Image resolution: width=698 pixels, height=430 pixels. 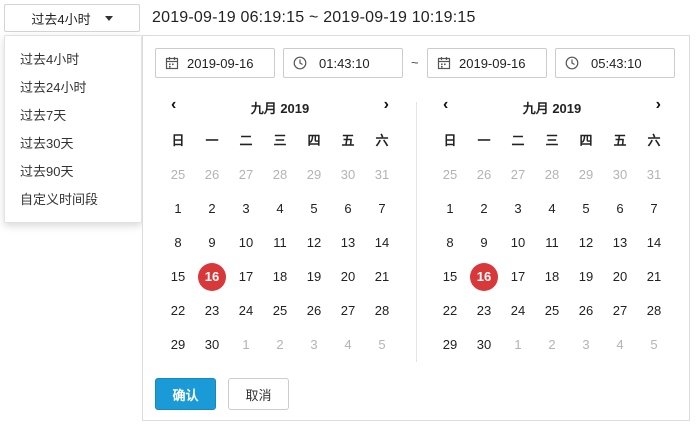 I want to click on dropdown-option-30d: 过去30天, so click(x=73, y=144).